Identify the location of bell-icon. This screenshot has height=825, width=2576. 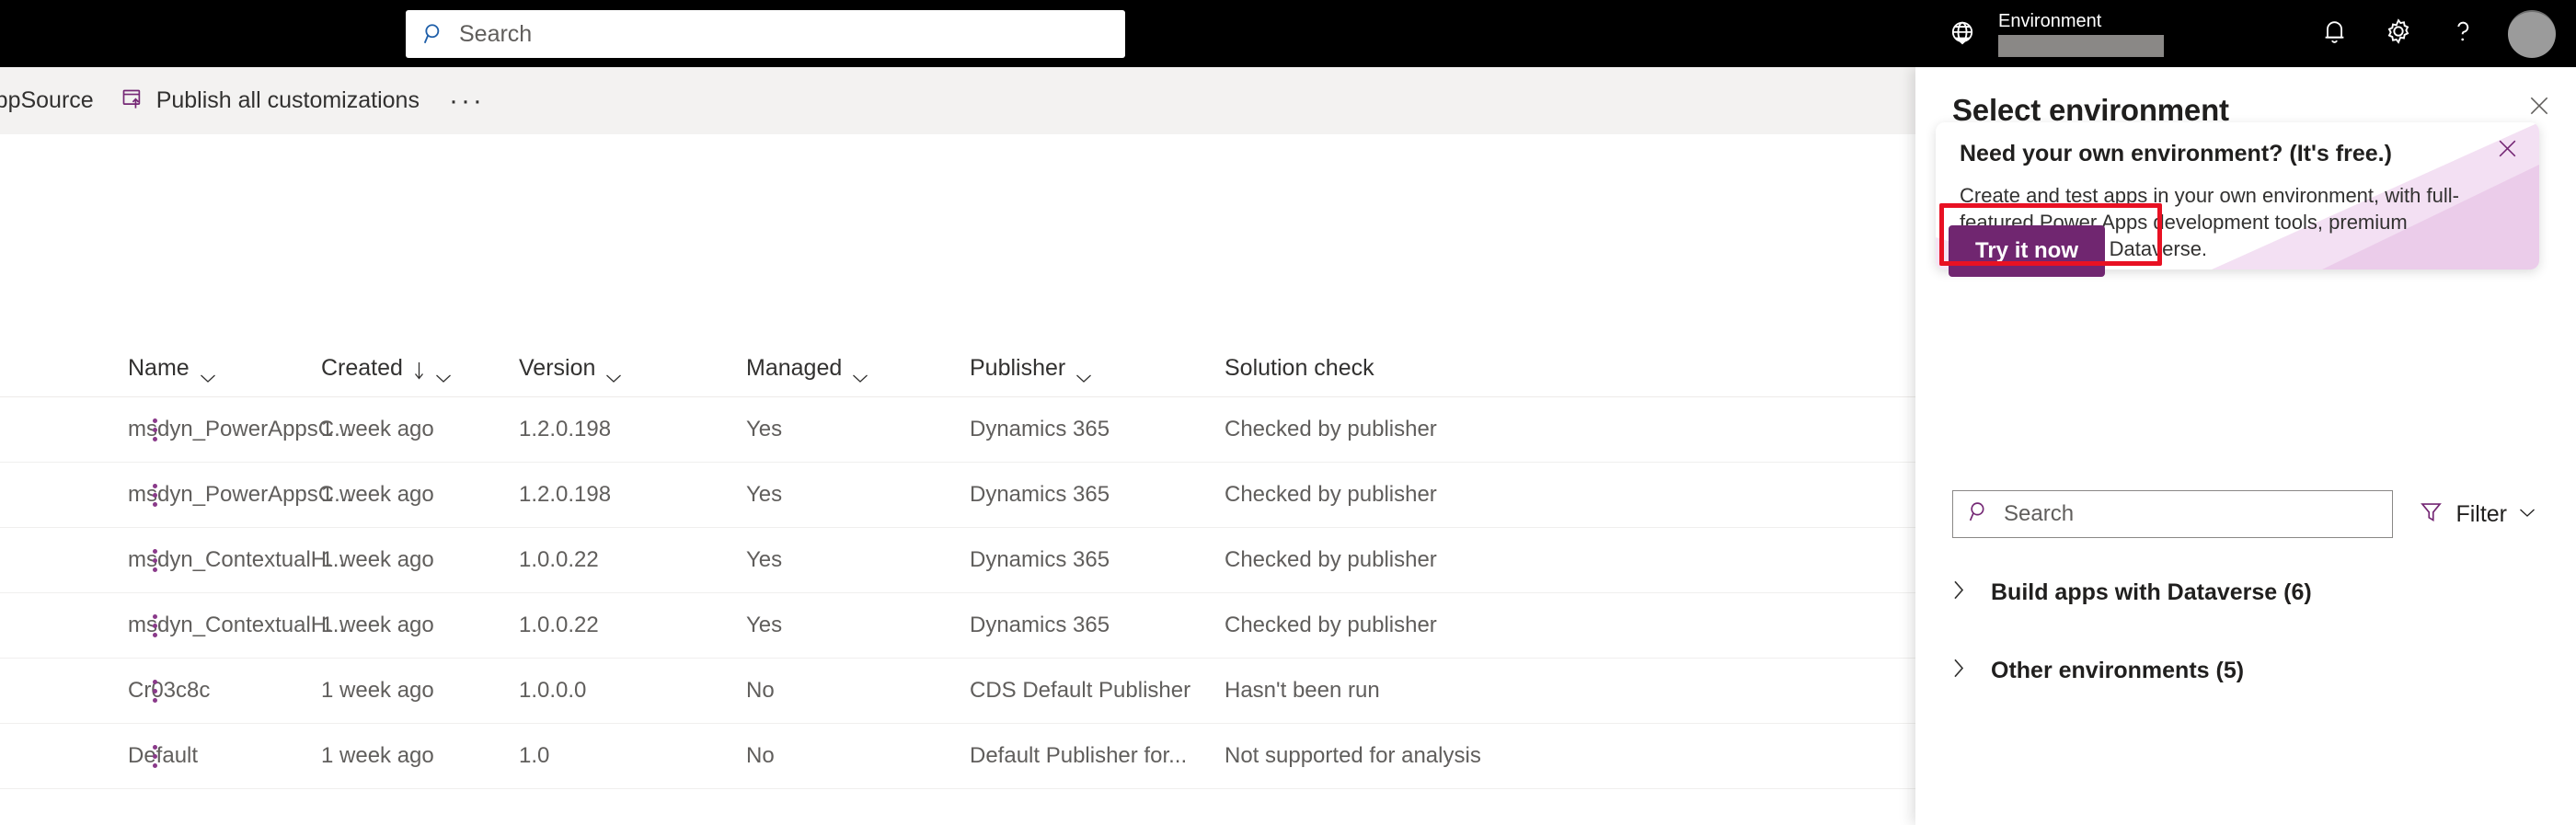
(2334, 34).